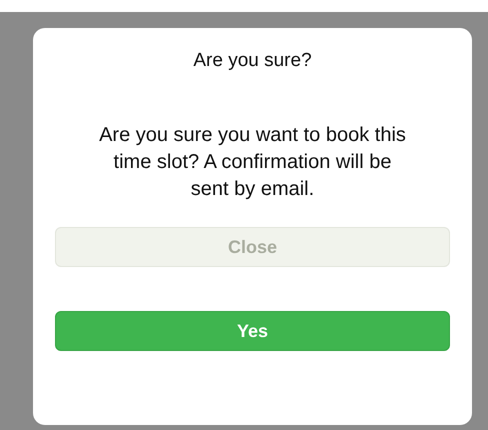  What do you see at coordinates (252, 162) in the screenshot?
I see `dialog-message: Are you sure you want to book this time slot? A confirmation will be sent by email.` at bounding box center [252, 162].